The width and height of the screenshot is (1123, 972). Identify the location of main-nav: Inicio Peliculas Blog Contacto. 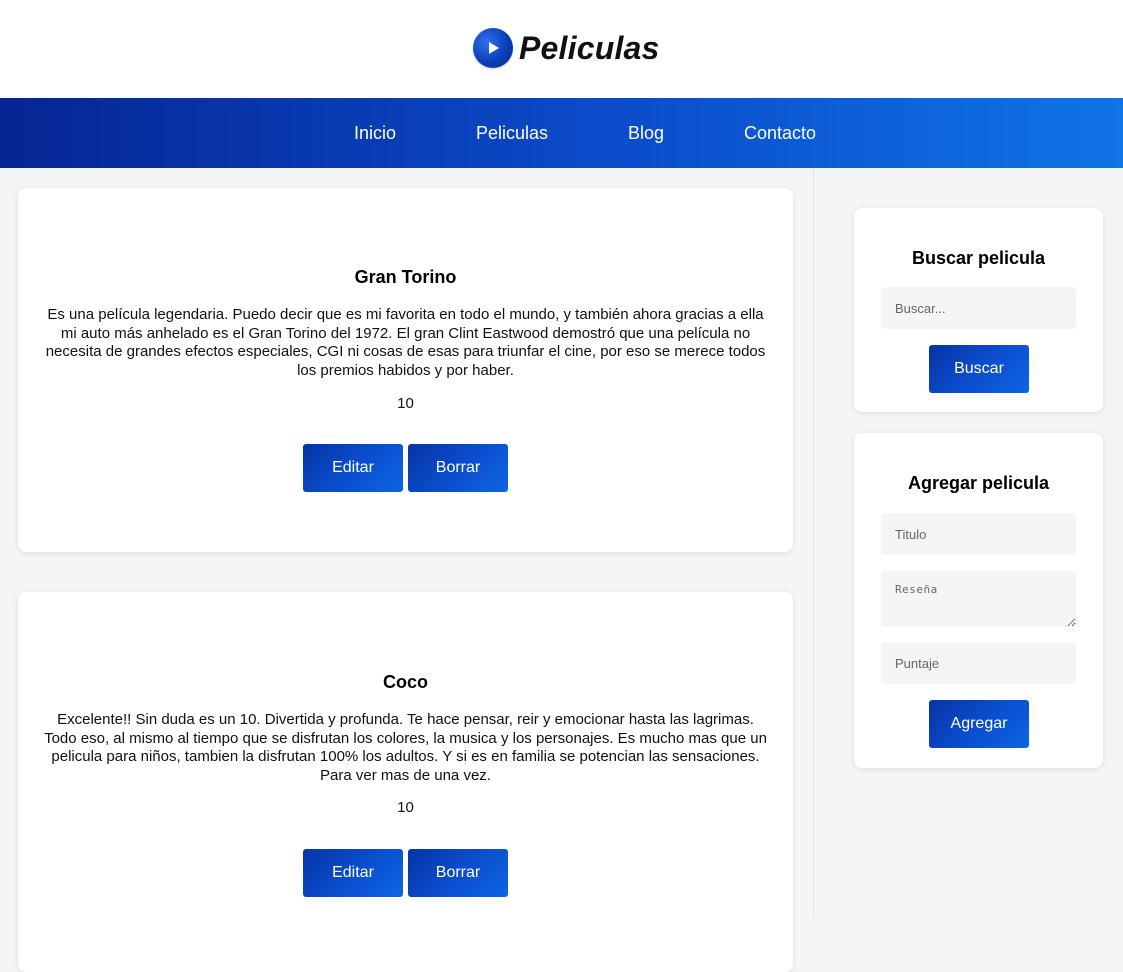
(561, 133).